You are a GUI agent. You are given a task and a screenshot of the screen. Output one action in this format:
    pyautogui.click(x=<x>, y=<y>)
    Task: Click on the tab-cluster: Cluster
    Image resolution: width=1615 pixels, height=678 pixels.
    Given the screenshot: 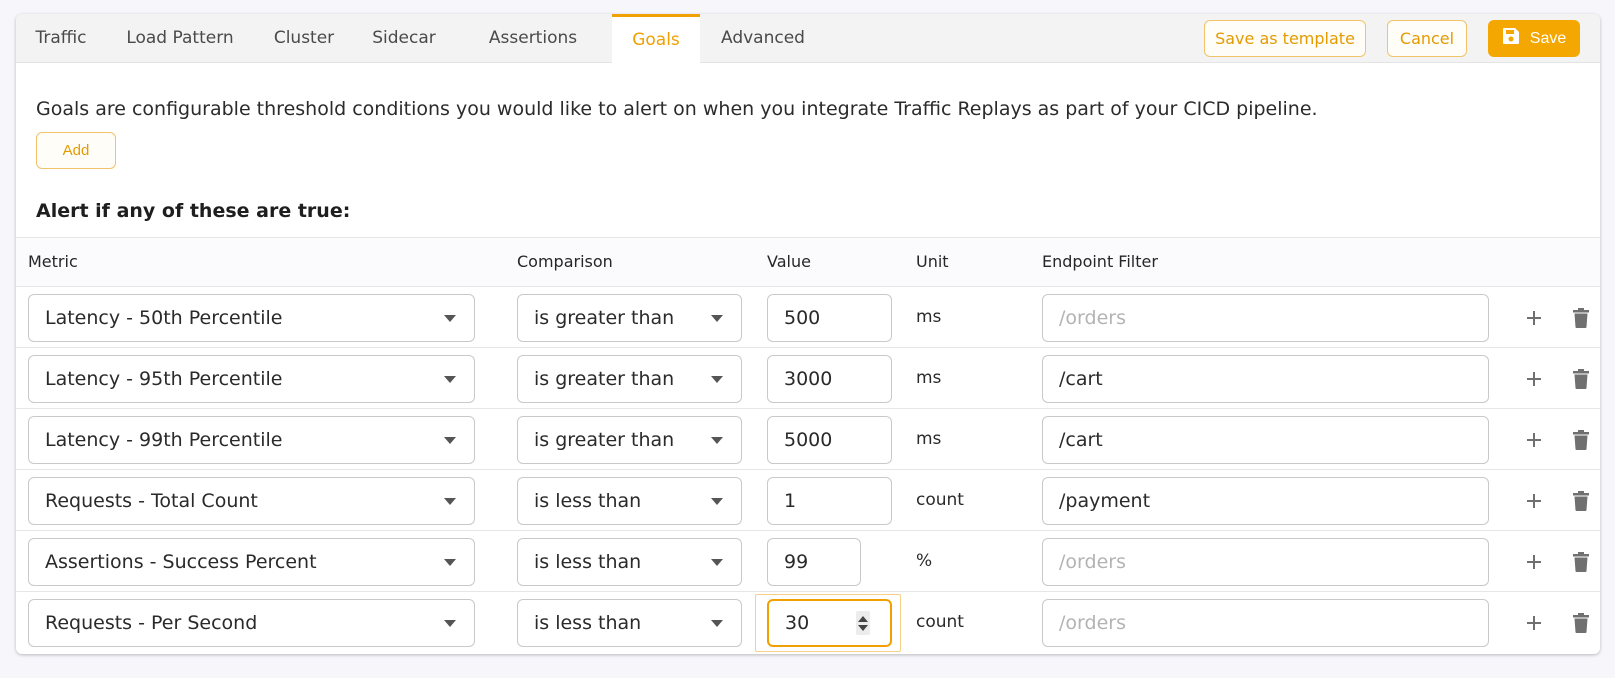 What is the action you would take?
    pyautogui.click(x=304, y=38)
    